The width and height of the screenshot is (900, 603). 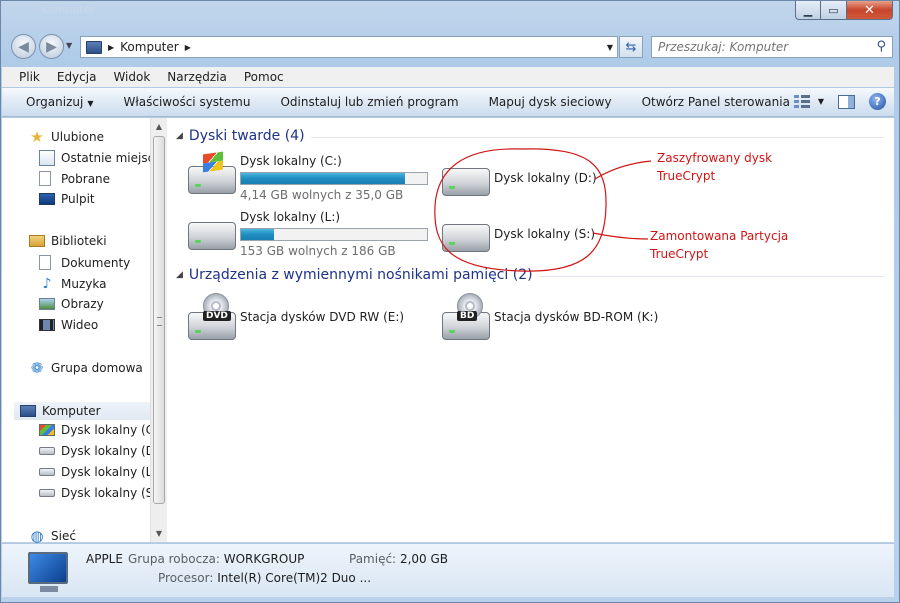 I want to click on workgroup-value: WORKGROUP, so click(x=264, y=559).